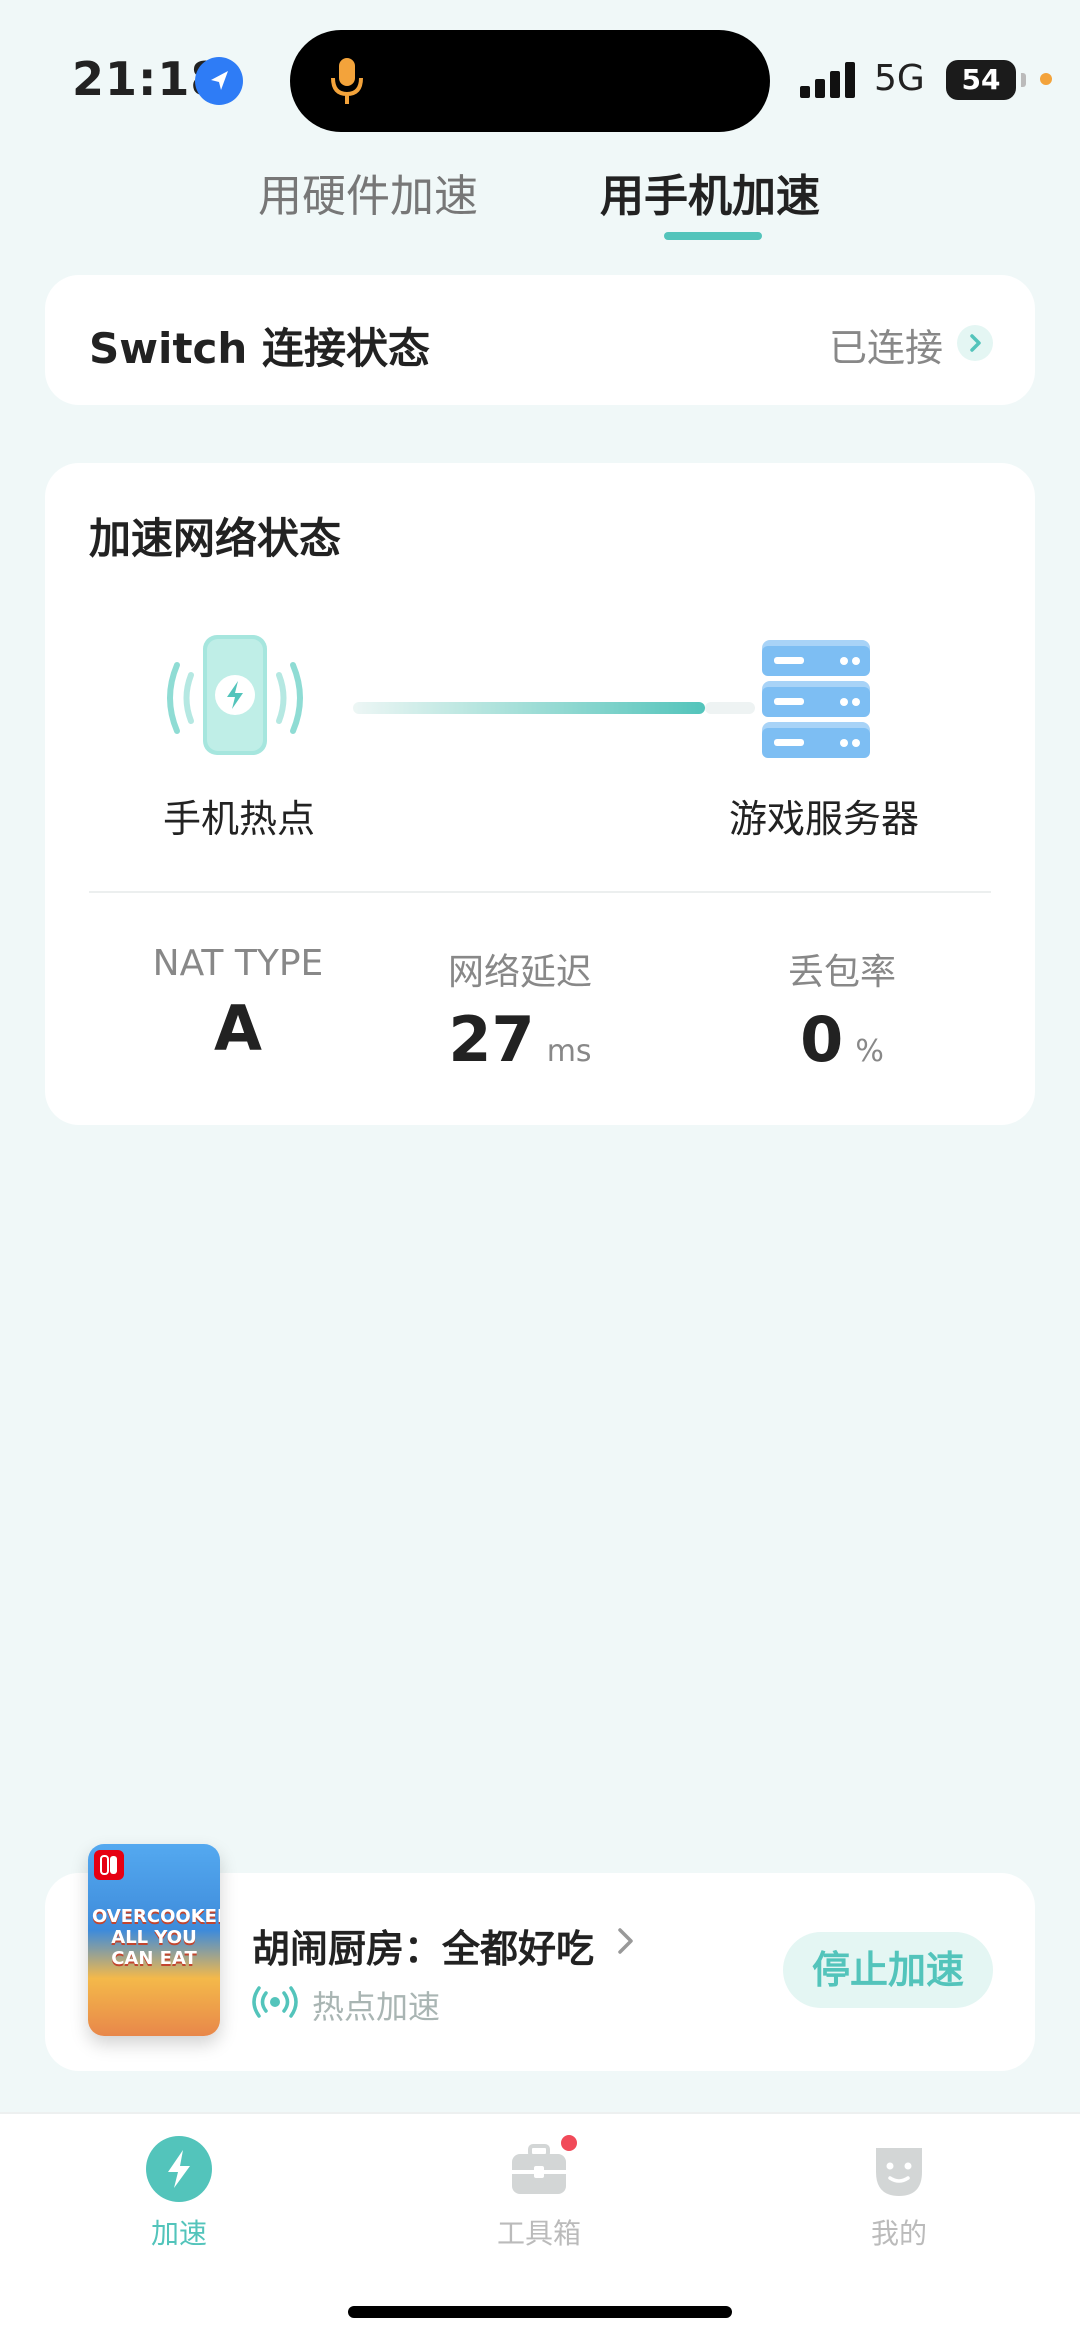 This screenshot has height=2341, width=1080. I want to click on game-server-label: 游戏服务器, so click(824, 819).